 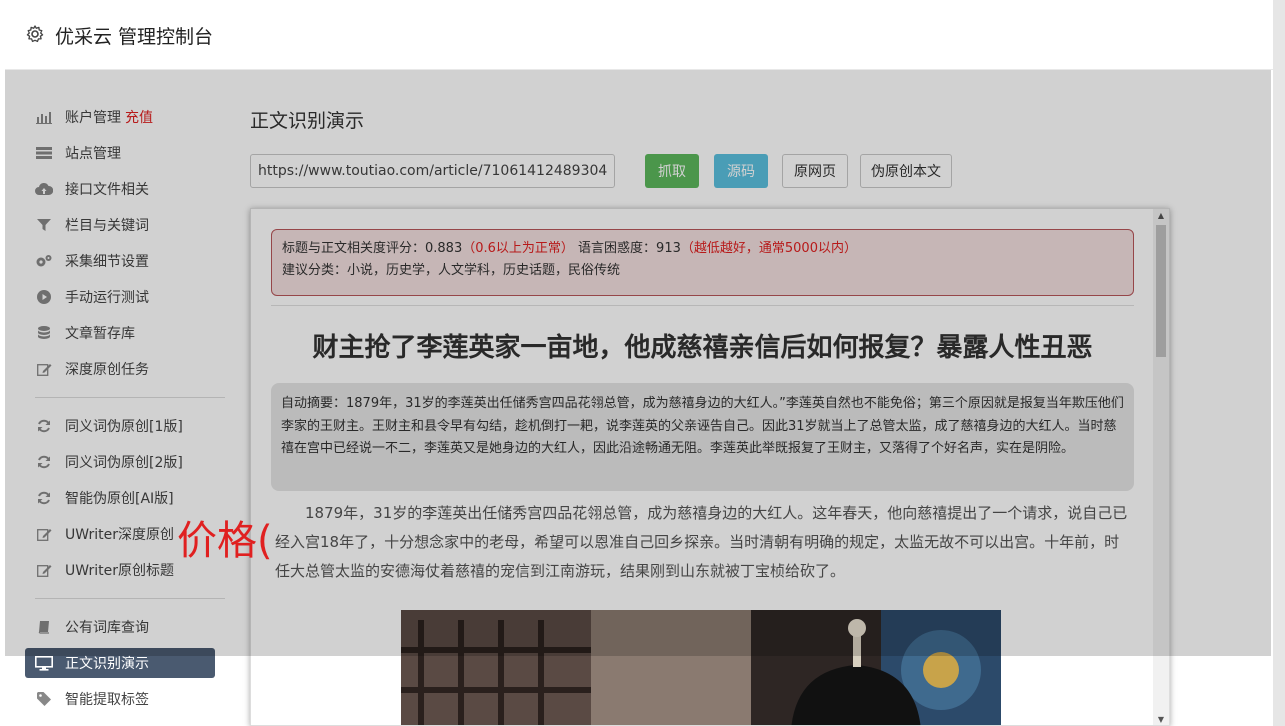 What do you see at coordinates (44, 297) in the screenshot?
I see `play-circle-icon` at bounding box center [44, 297].